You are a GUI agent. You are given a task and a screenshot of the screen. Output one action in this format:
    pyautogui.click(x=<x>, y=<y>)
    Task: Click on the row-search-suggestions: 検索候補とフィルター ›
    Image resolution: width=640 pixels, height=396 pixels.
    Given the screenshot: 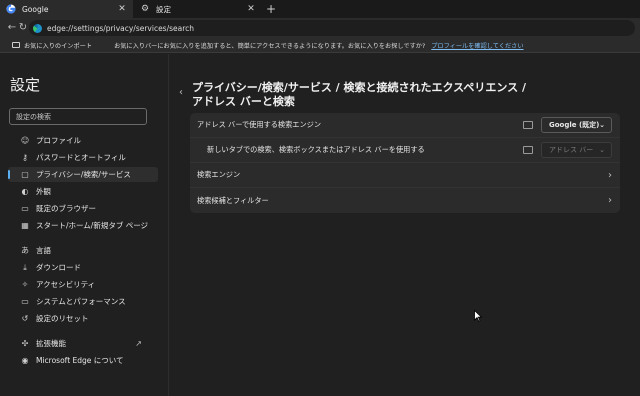 What is the action you would take?
    pyautogui.click(x=405, y=200)
    